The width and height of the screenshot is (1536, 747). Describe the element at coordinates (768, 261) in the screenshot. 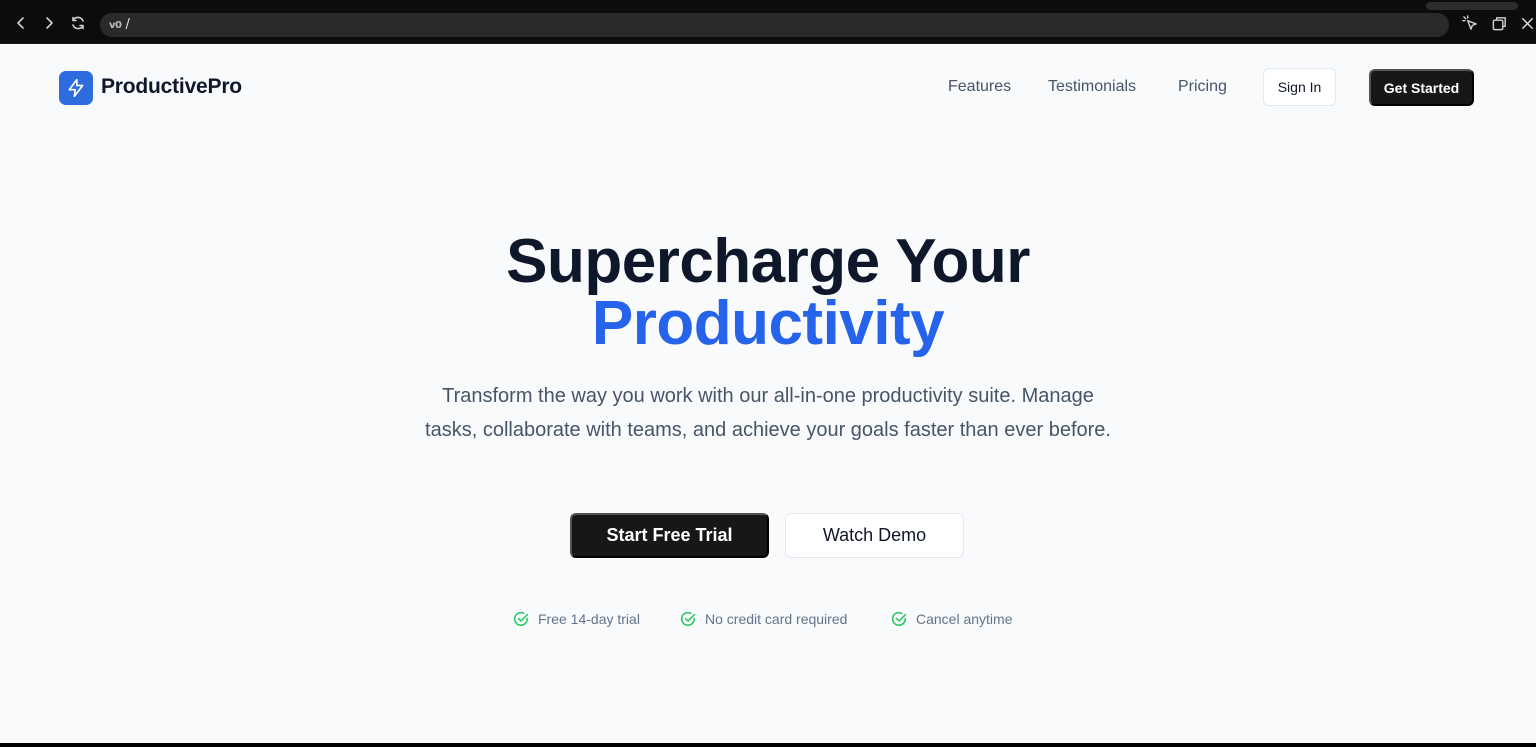

I see `hero-title: Supercharge Your` at that location.